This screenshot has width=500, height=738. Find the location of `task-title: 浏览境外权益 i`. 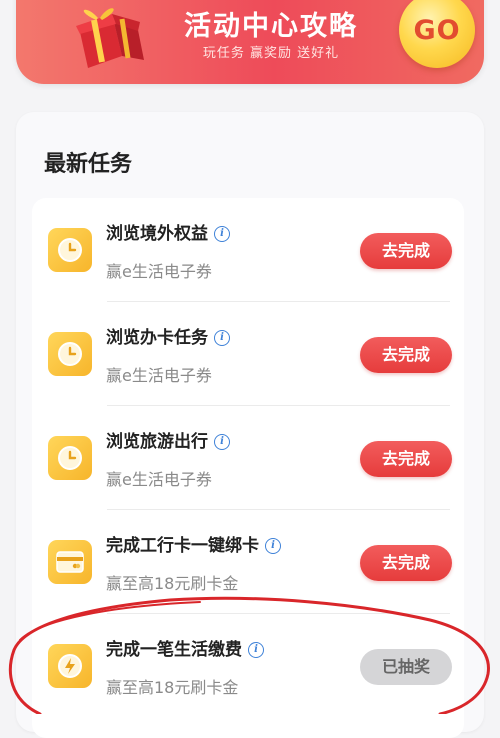

task-title: 浏览境外权益 i is located at coordinates (168, 231).